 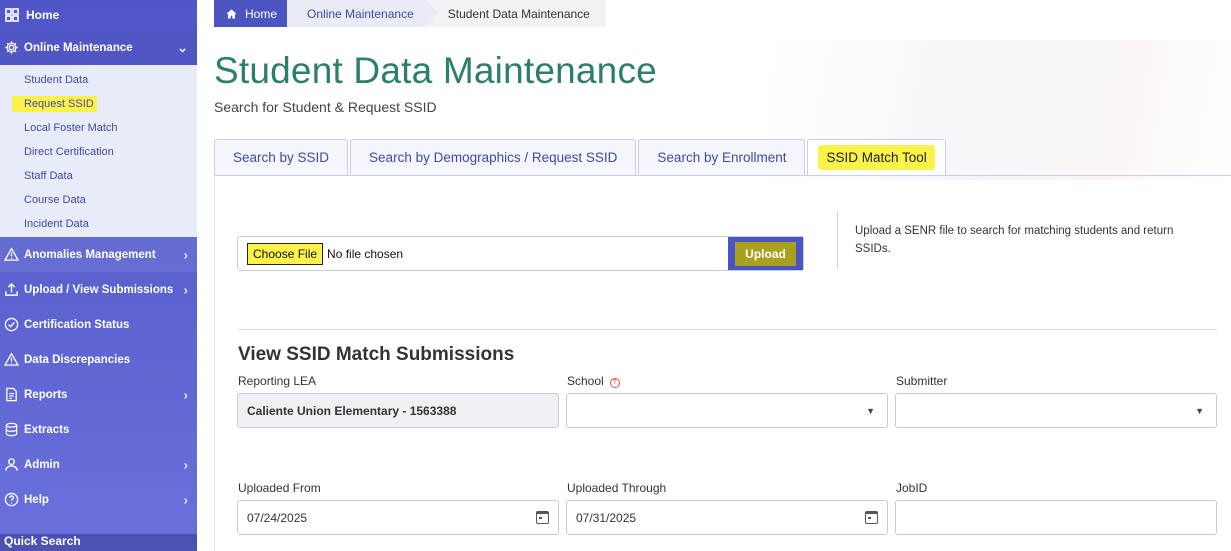 I want to click on sidebar-item-incident-data: Incident Data, so click(x=98, y=224).